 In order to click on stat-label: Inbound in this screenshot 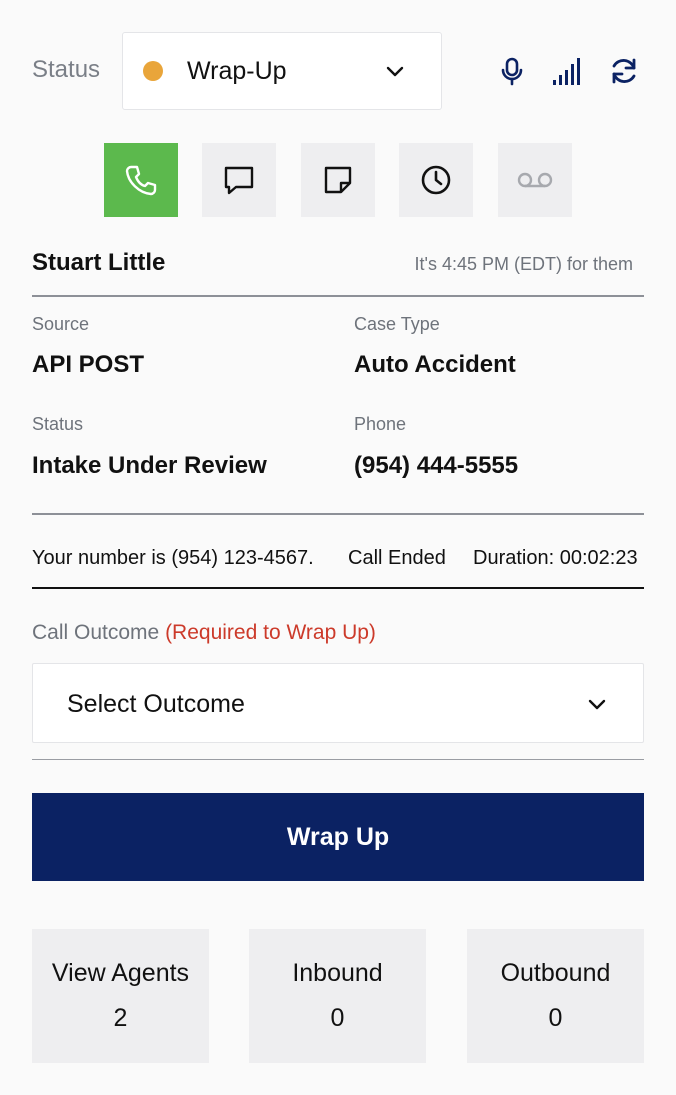, I will do `click(337, 973)`.